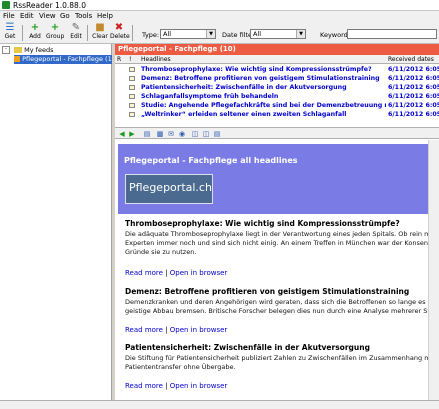 The image size is (439, 409). I want to click on banner-title: Pflegeportal - Fachpflege all headlines, so click(211, 160).